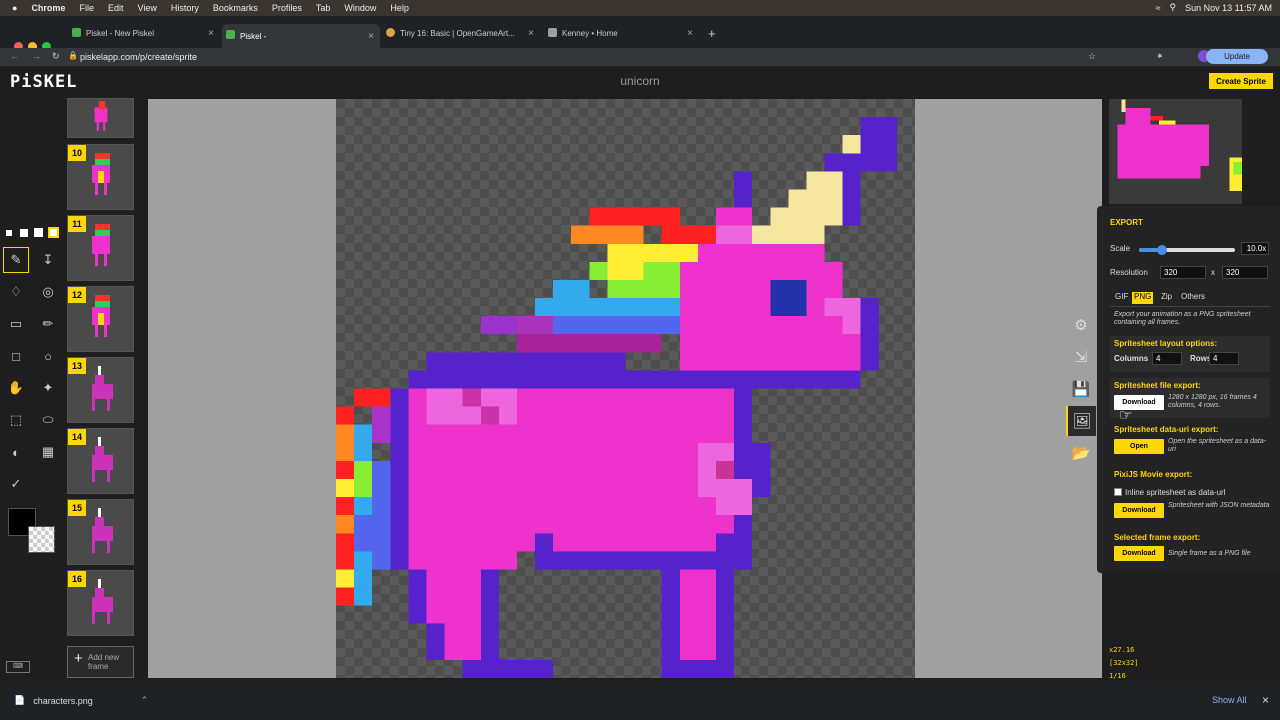 This screenshot has height=720, width=1280. I want to click on show-all-button: Show All, so click(1229, 700).